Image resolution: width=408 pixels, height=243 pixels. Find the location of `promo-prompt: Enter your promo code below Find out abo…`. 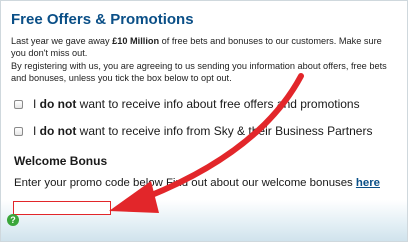

promo-prompt: Enter your promo code below Find out abo… is located at coordinates (197, 183).